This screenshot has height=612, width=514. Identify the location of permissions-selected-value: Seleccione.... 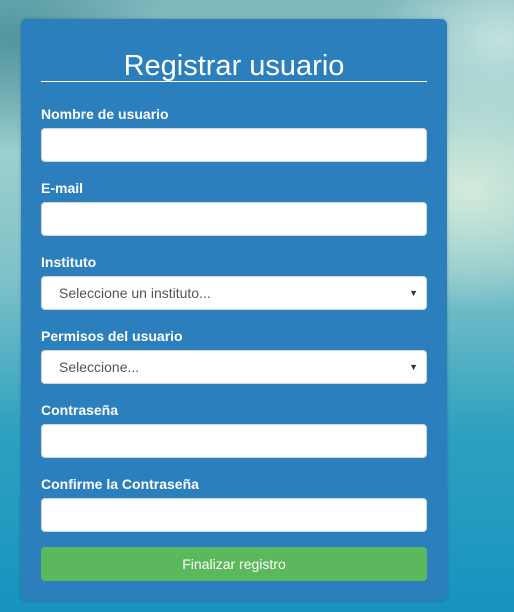
(99, 367).